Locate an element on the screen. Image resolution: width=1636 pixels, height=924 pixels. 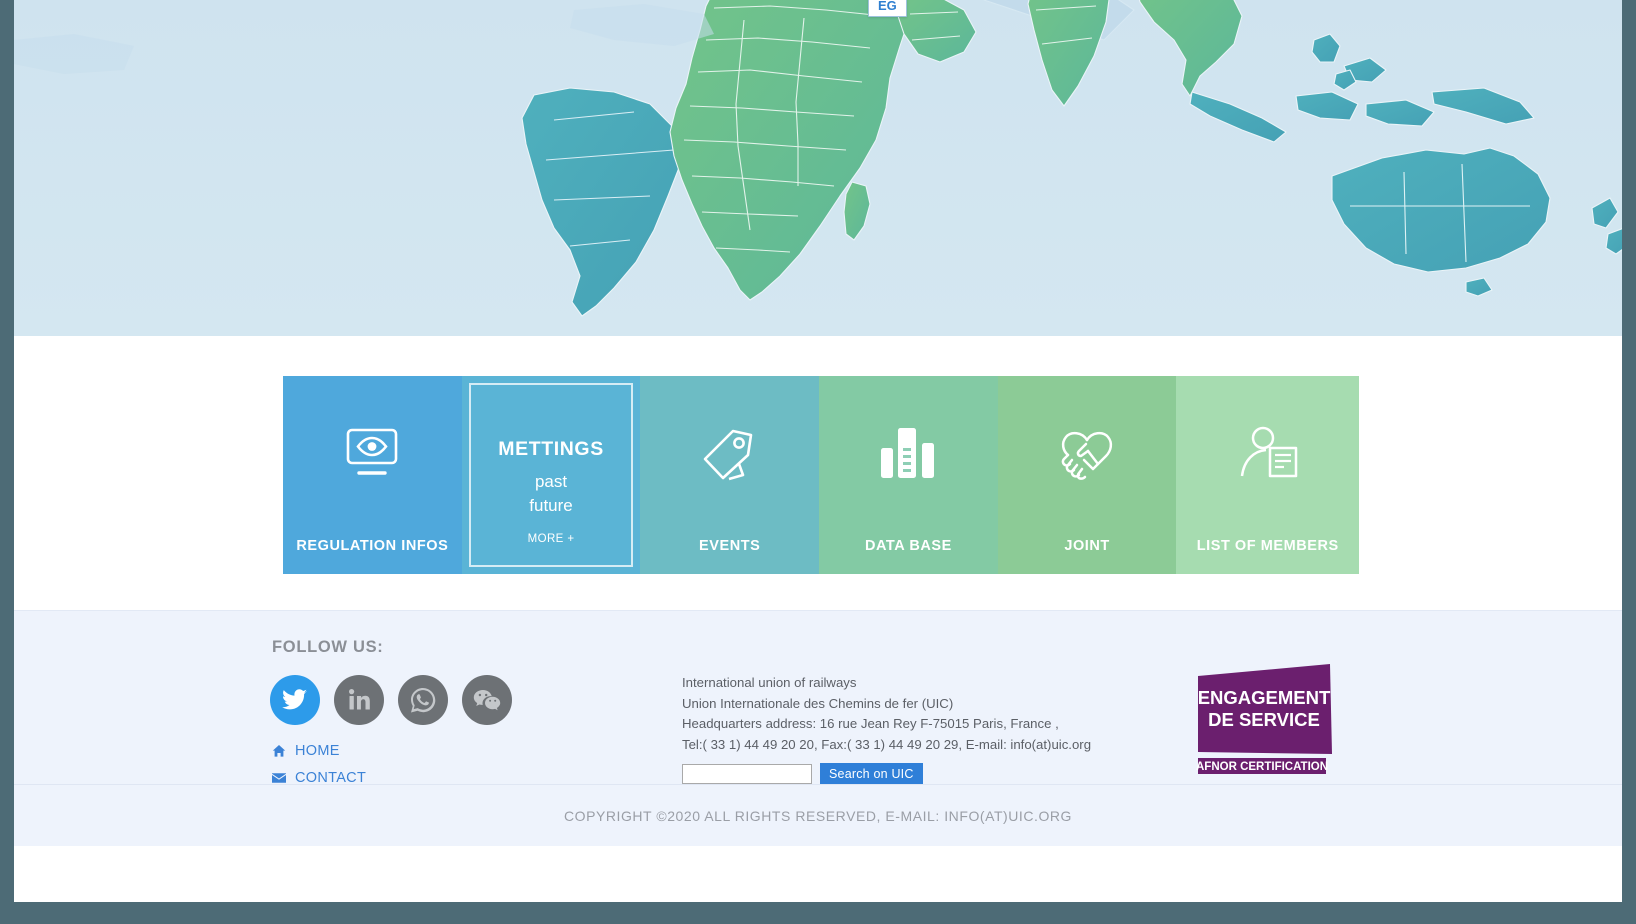
twitter-icon is located at coordinates (294, 699).